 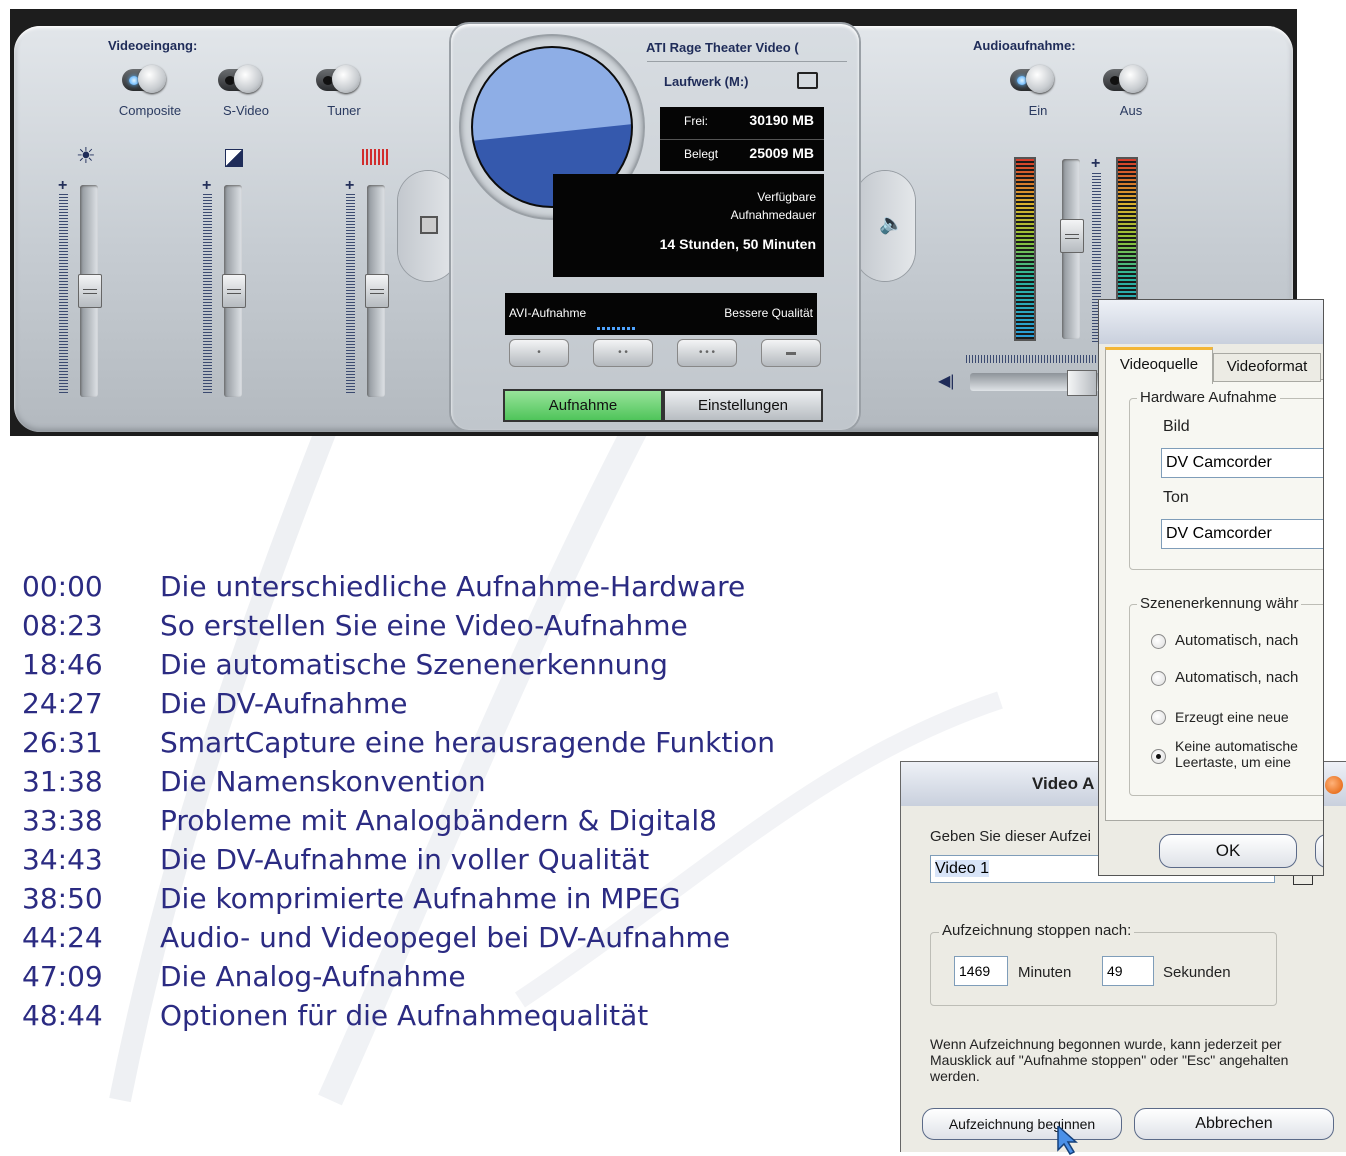 What do you see at coordinates (1025, 249) in the screenshot?
I see `audio-level-meter-left` at bounding box center [1025, 249].